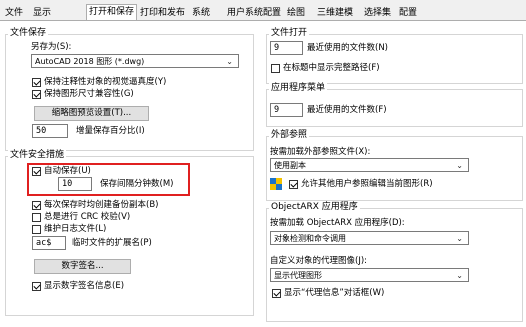 The width and height of the screenshot is (526, 327). What do you see at coordinates (67, 171) in the screenshot?
I see `autosave-label: 自动保存(U)` at bounding box center [67, 171].